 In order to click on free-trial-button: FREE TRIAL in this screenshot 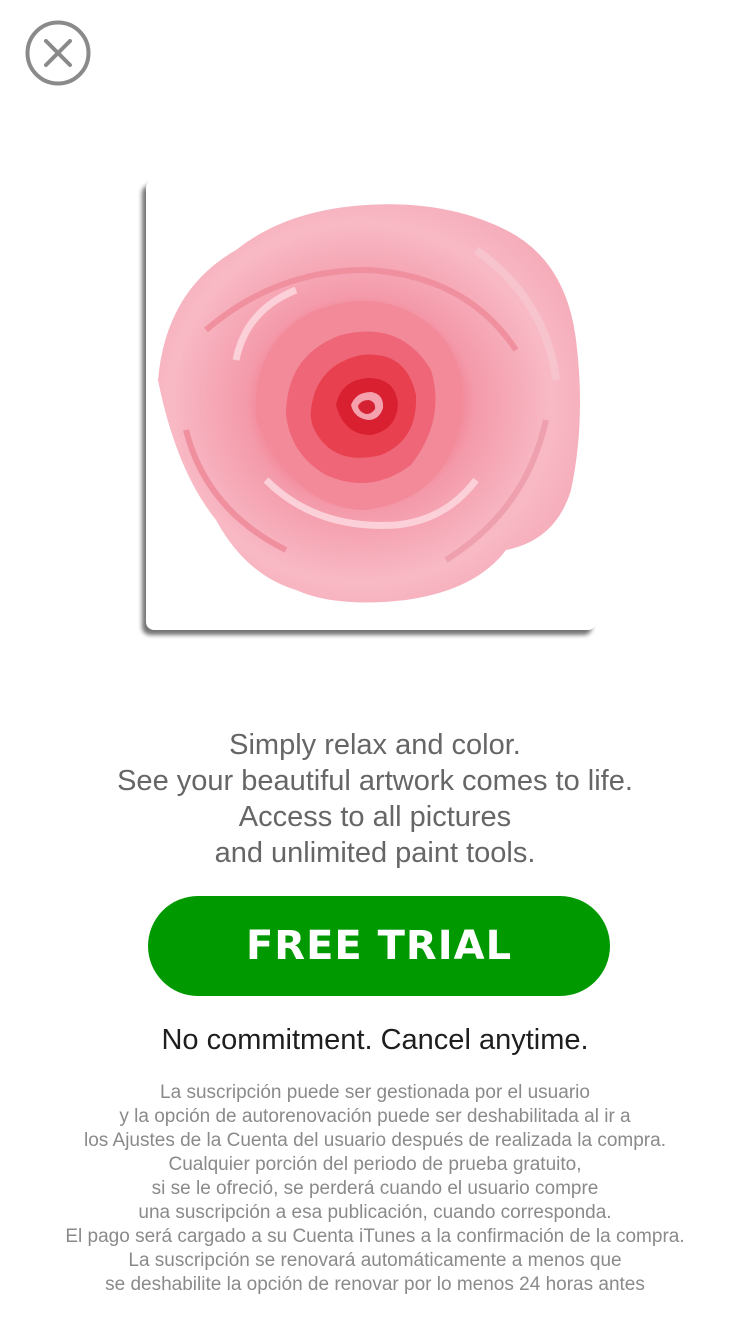, I will do `click(379, 946)`.